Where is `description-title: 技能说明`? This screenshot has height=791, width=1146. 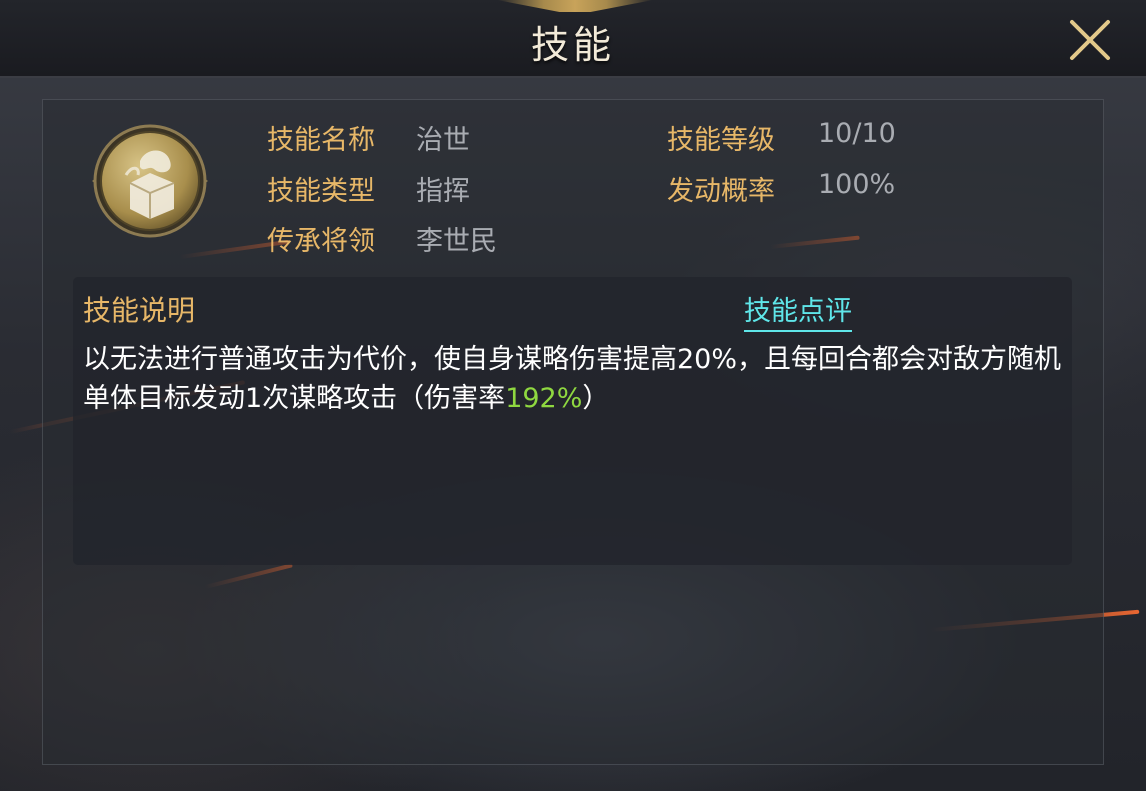
description-title: 技能说明 is located at coordinates (139, 310).